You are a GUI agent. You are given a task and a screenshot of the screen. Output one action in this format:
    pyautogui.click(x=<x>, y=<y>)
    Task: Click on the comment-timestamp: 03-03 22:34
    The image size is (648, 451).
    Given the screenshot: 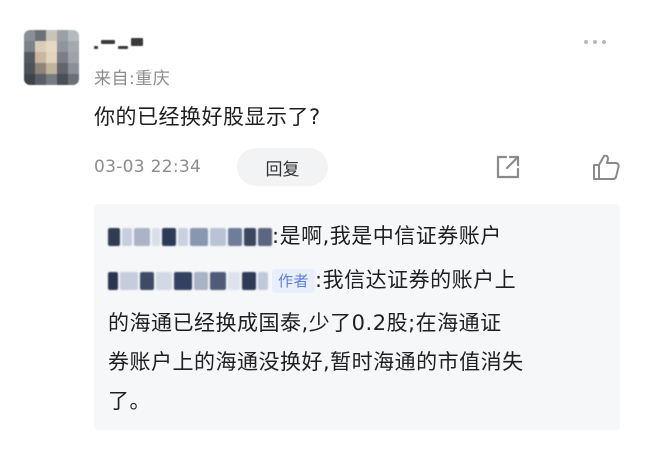 What is the action you would take?
    pyautogui.click(x=148, y=167)
    